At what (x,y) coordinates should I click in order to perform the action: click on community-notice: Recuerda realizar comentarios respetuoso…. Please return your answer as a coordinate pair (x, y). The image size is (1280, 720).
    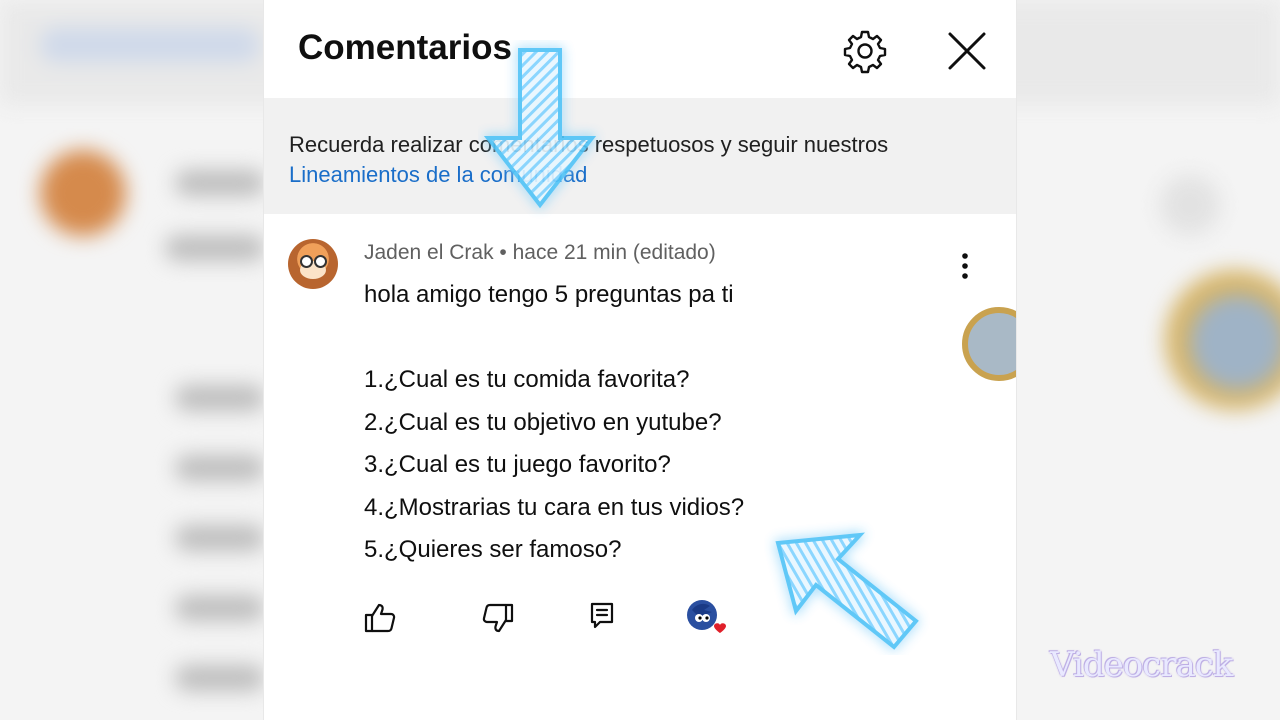
    Looking at the image, I should click on (640, 156).